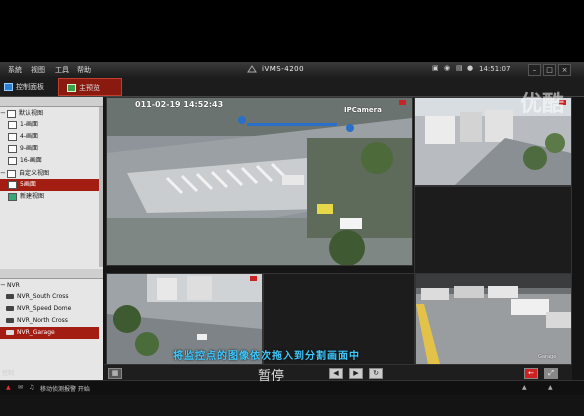 Image resolution: width=584 pixels, height=416 pixels. I want to click on tree-item-label: 自定义视图, so click(34, 173).